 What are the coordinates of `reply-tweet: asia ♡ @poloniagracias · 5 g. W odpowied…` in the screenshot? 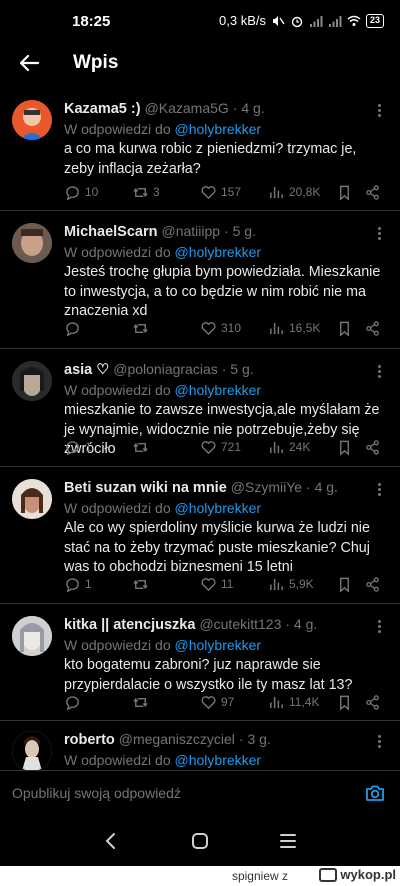 It's located at (200, 408).